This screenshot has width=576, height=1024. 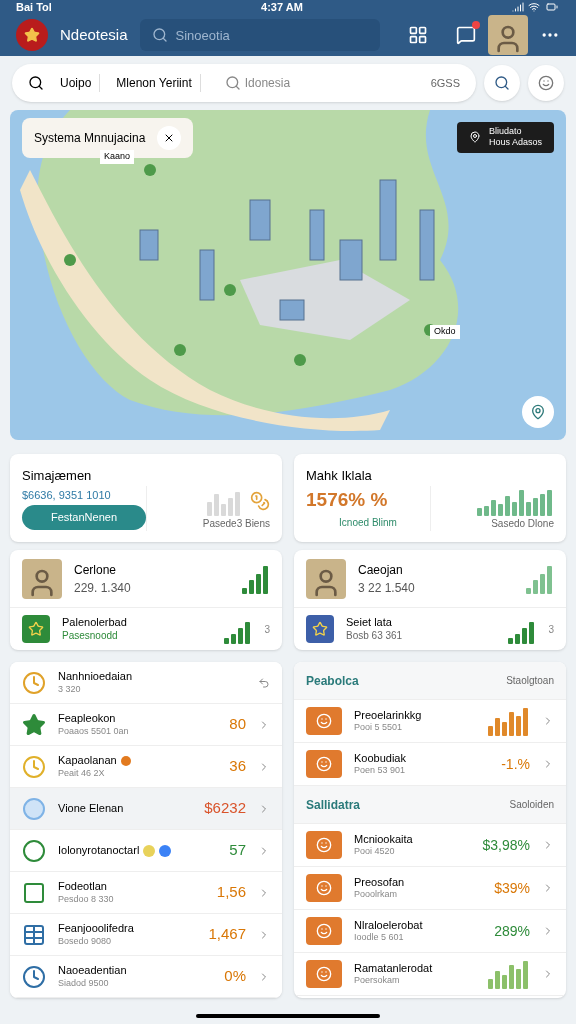 I want to click on coin-icon, so click(x=260, y=500).